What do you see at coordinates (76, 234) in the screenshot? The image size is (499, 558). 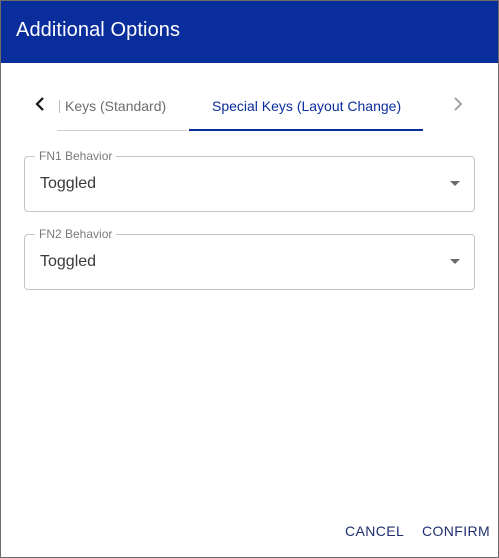 I see `fn2-behavior-label: FN2 Behavior` at bounding box center [76, 234].